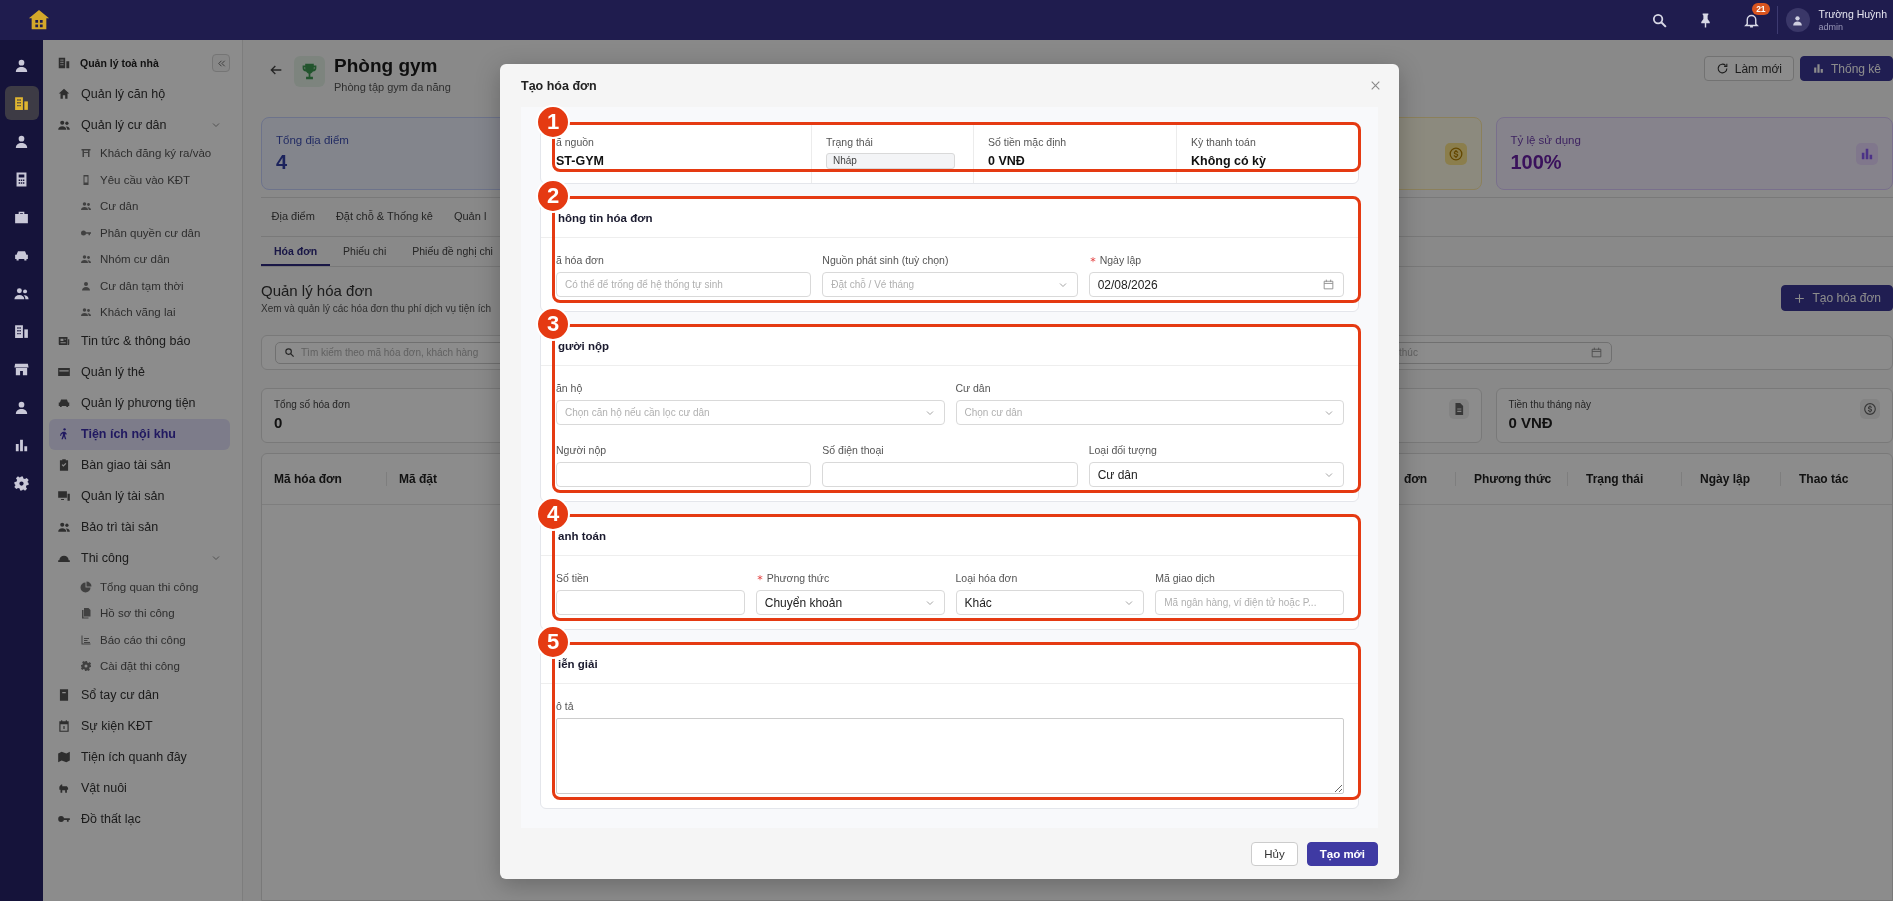 This screenshot has height=901, width=1893. What do you see at coordinates (317, 290) in the screenshot?
I see `section-title: Quản lý hóa đơn` at bounding box center [317, 290].